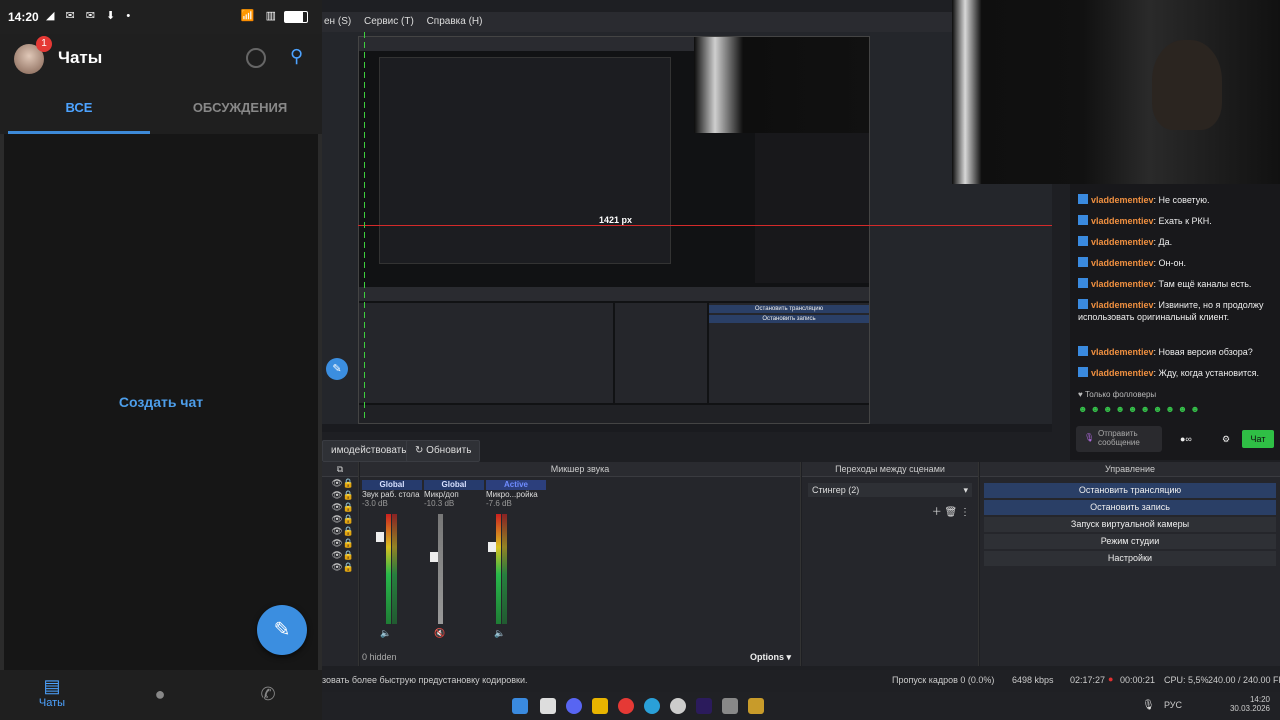  Describe the element at coordinates (364, 227) in the screenshot. I see `guide-line-vertical` at that location.